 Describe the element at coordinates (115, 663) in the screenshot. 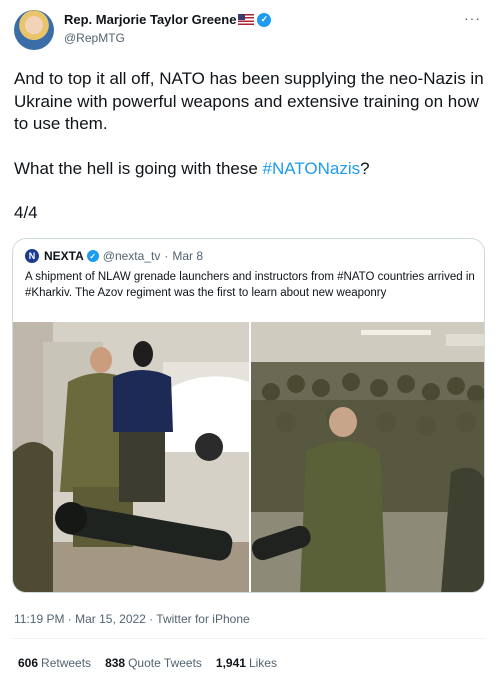

I see `quote-tweets-count: 838` at that location.